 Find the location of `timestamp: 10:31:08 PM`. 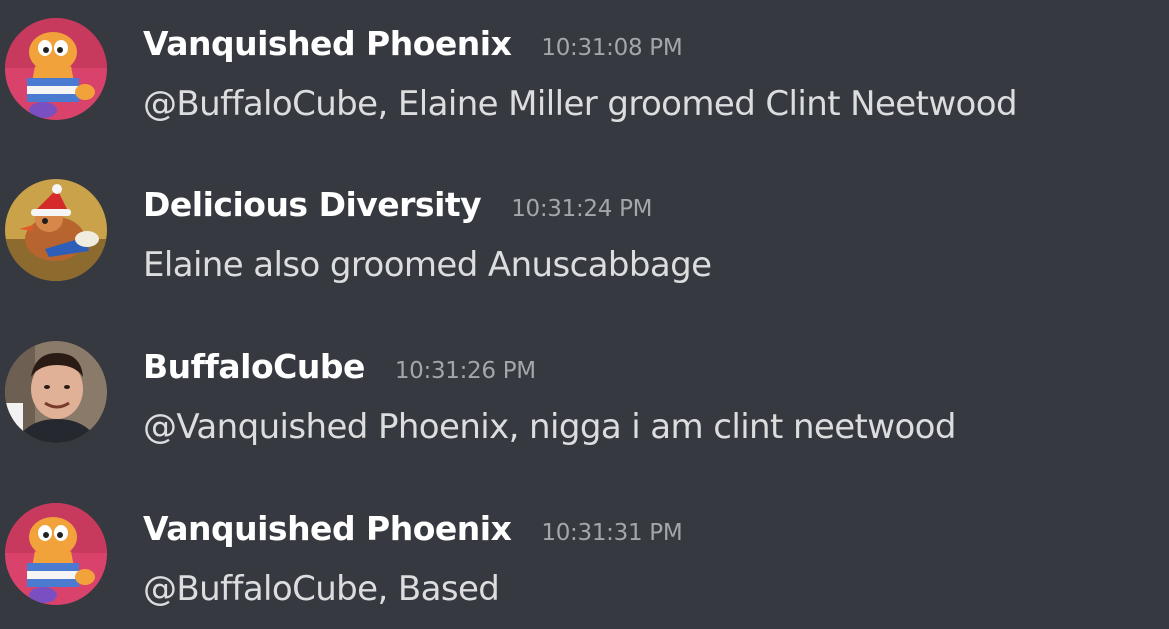

timestamp: 10:31:08 PM is located at coordinates (612, 48).